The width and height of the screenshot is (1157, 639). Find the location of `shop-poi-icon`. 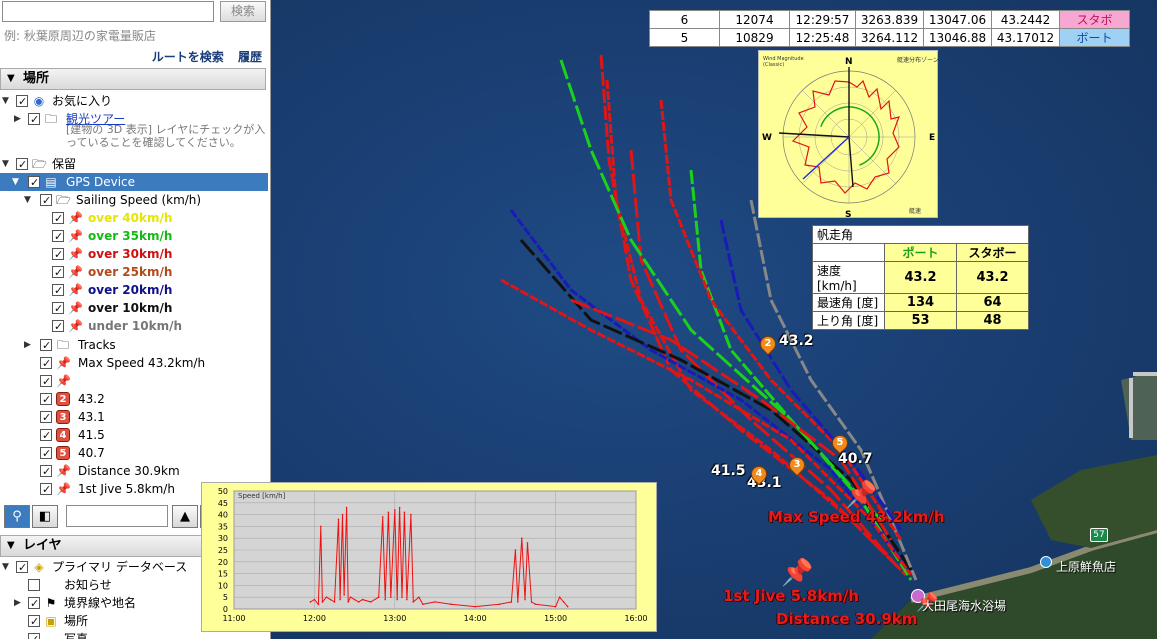

shop-poi-icon is located at coordinates (1046, 562).